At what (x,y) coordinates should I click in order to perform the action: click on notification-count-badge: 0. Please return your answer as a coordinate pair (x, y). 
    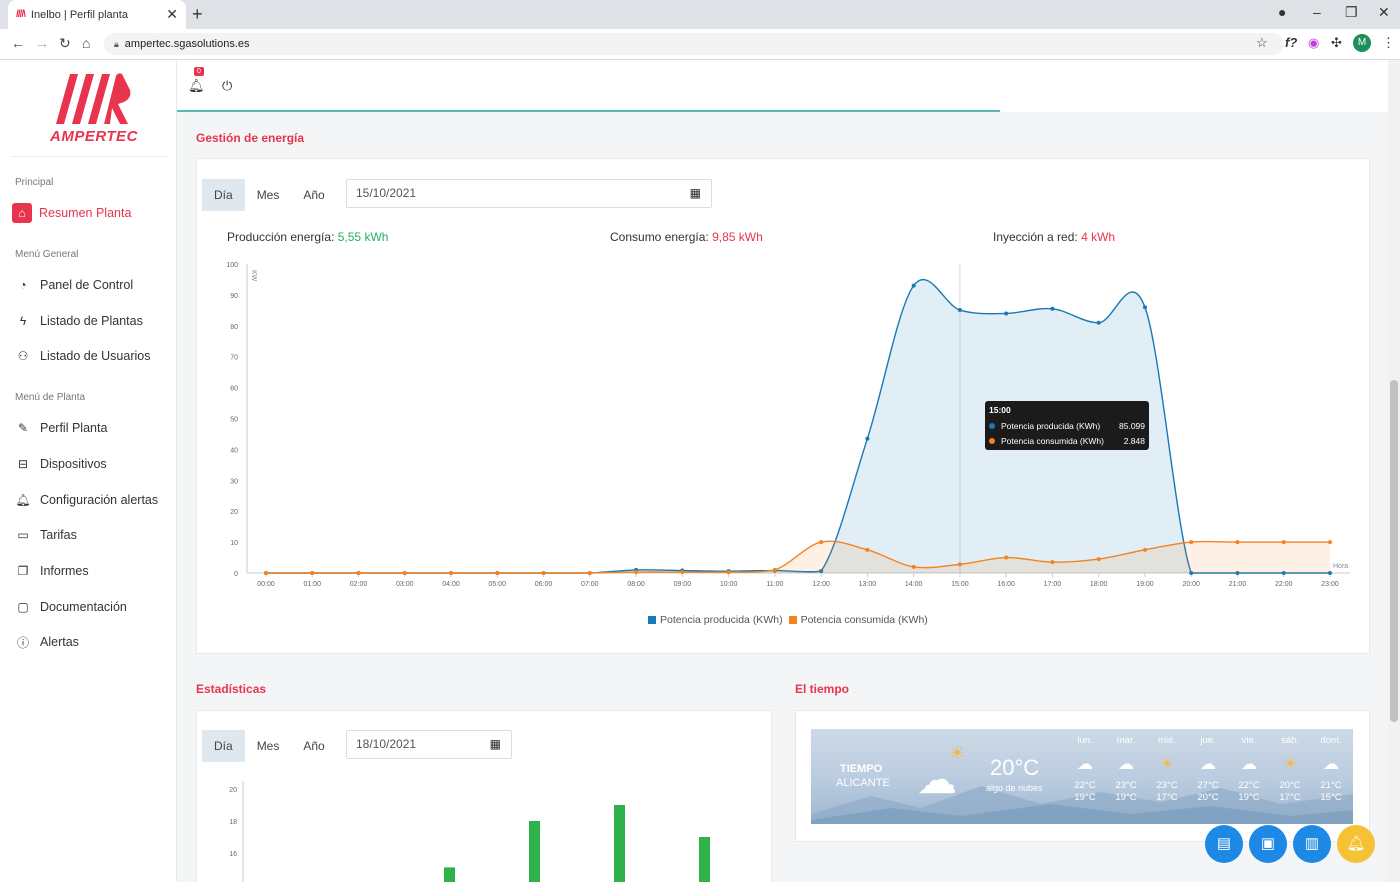
    Looking at the image, I should click on (199, 71).